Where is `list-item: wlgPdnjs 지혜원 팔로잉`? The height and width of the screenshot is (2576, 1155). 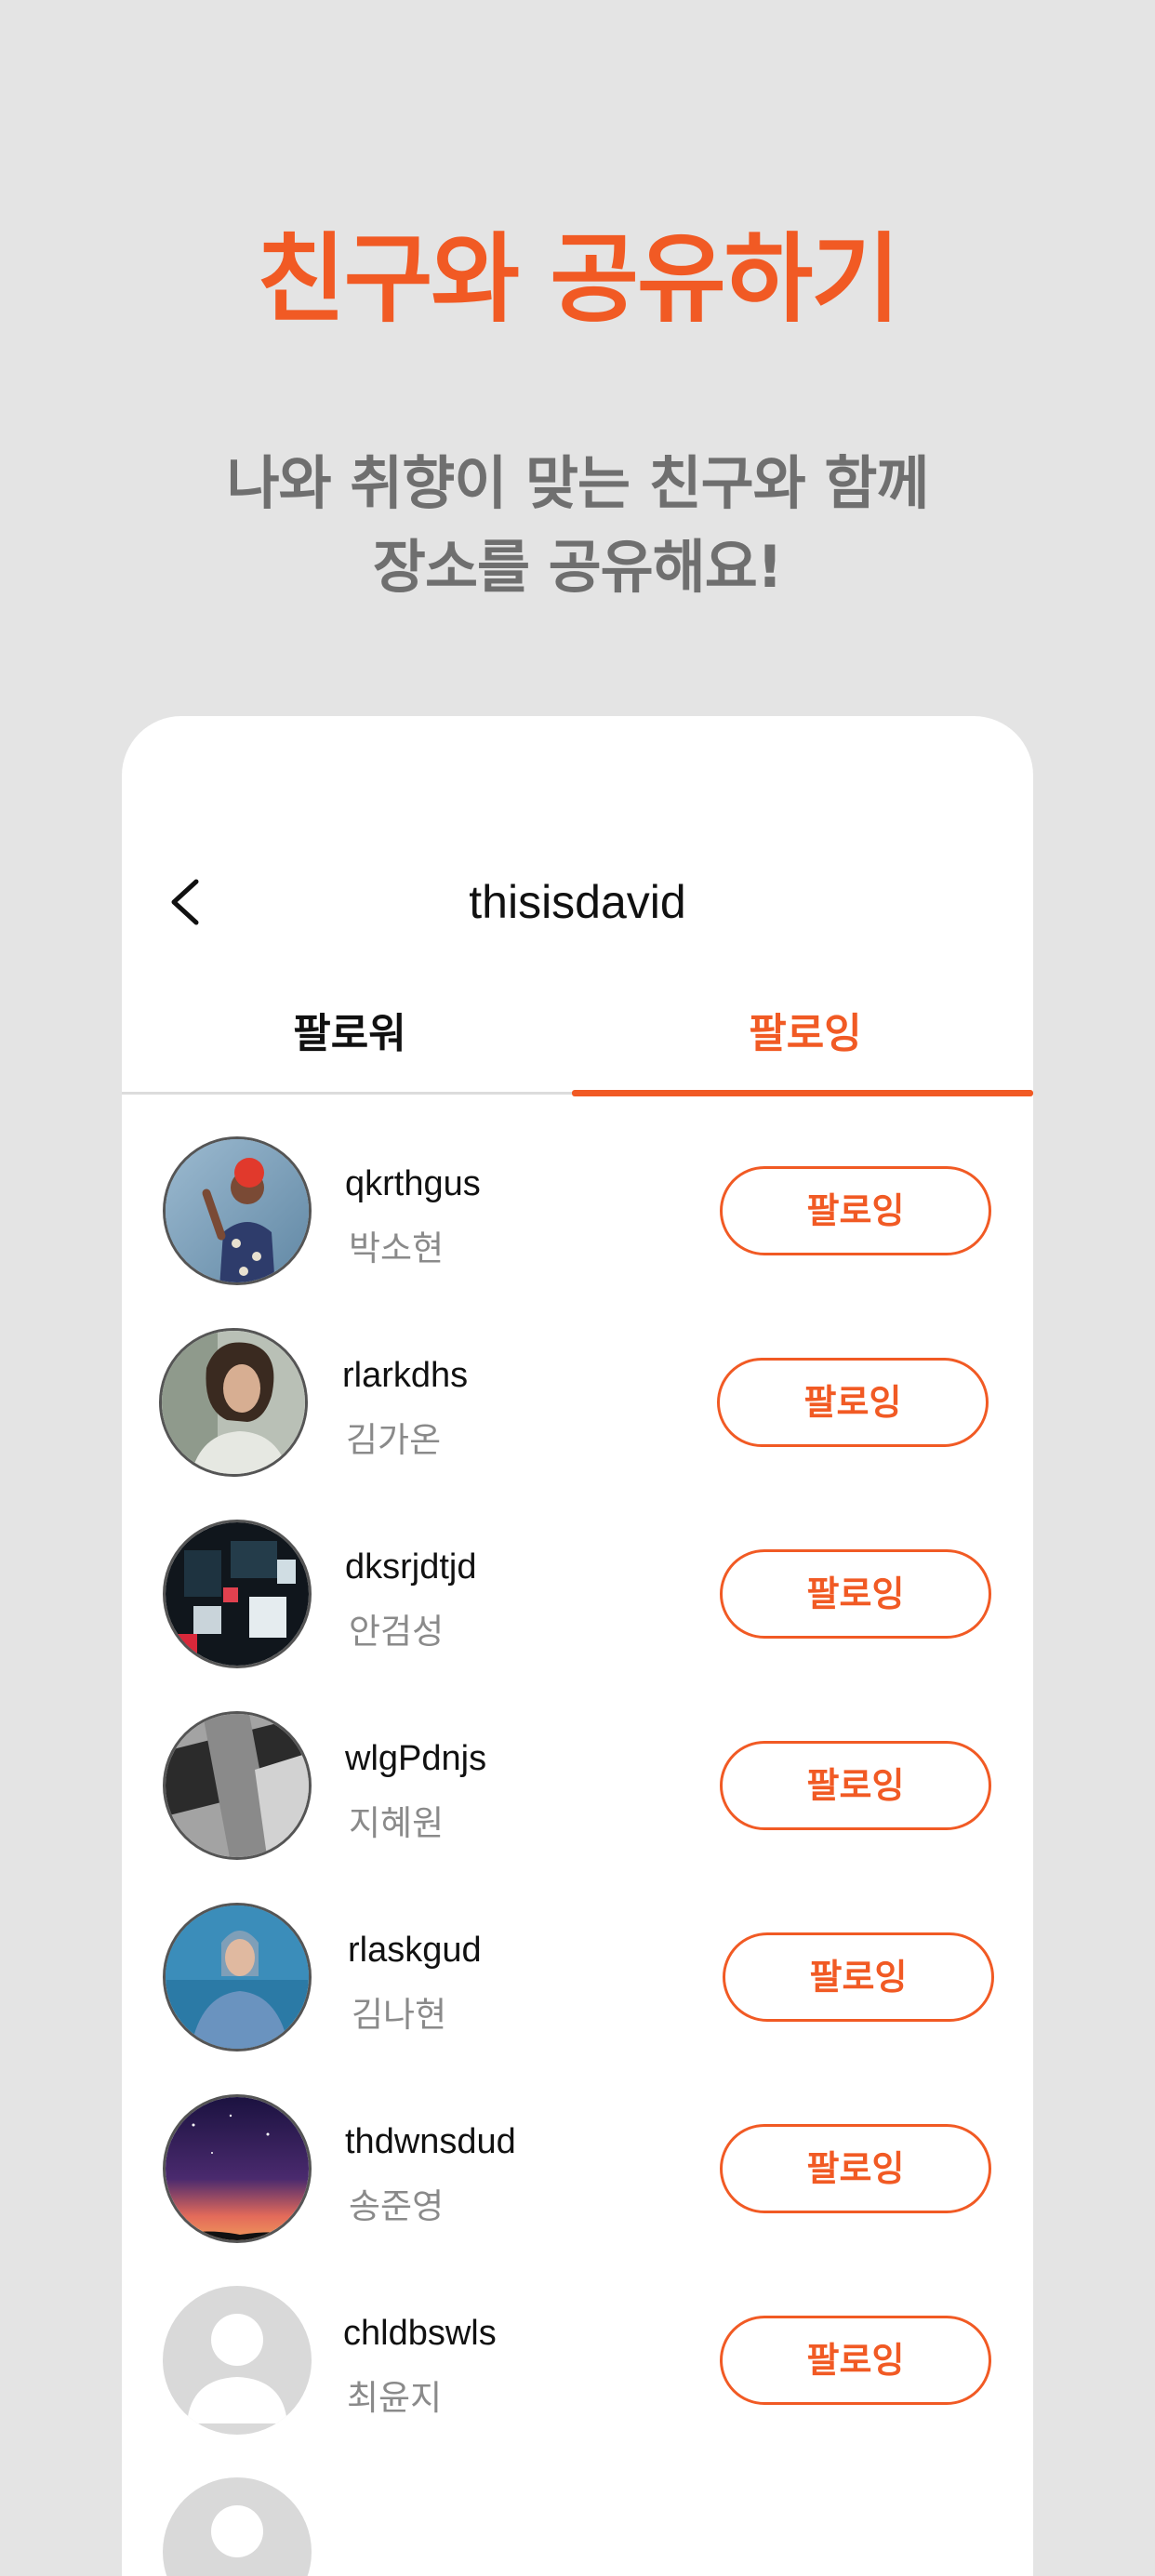 list-item: wlgPdnjs 지혜원 팔로잉 is located at coordinates (577, 1786).